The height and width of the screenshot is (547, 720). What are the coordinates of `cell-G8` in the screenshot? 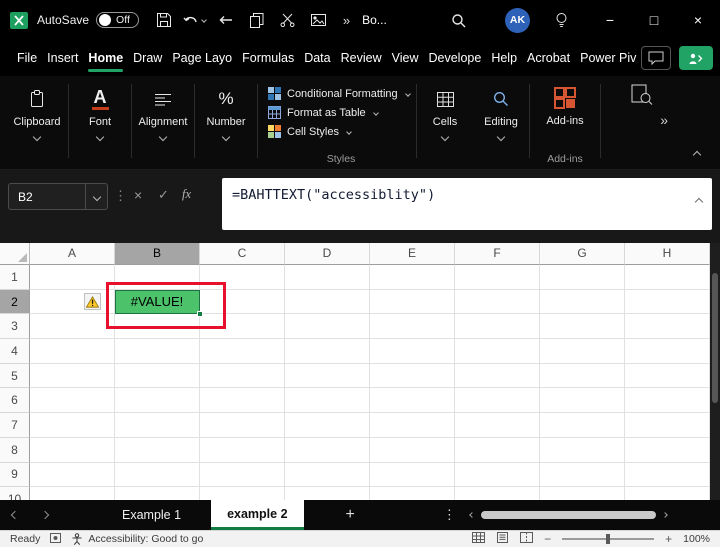 It's located at (582, 450).